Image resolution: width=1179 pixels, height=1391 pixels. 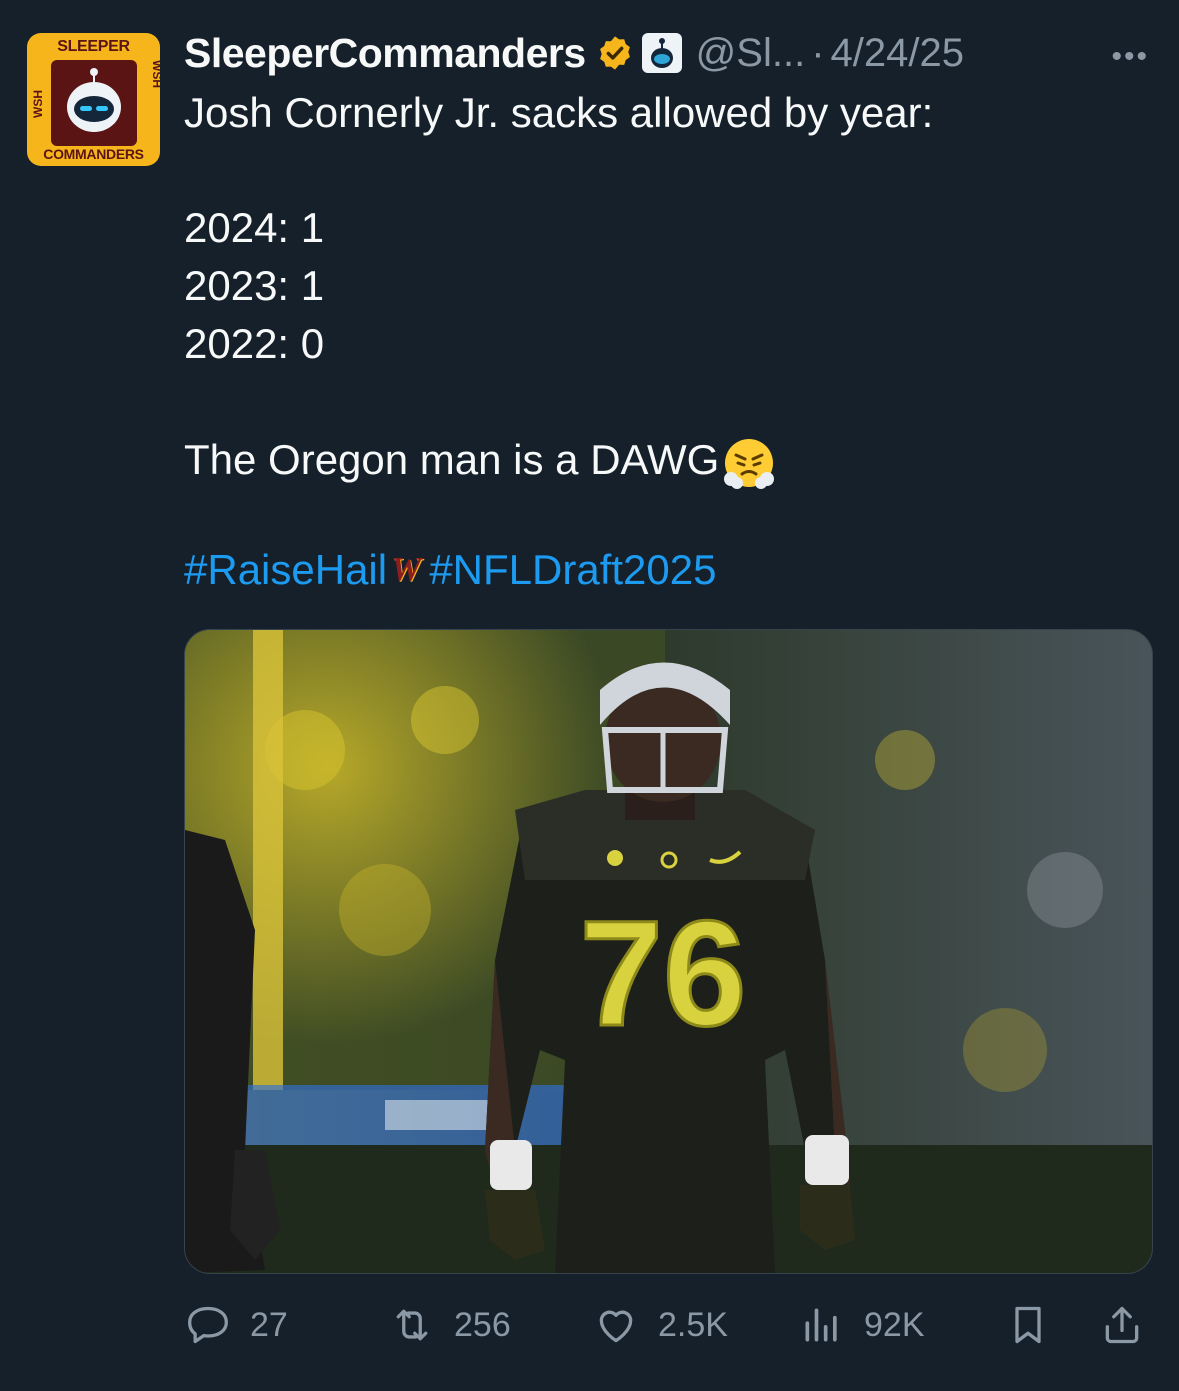 I want to click on bookmark-button, so click(x=1038, y=1325).